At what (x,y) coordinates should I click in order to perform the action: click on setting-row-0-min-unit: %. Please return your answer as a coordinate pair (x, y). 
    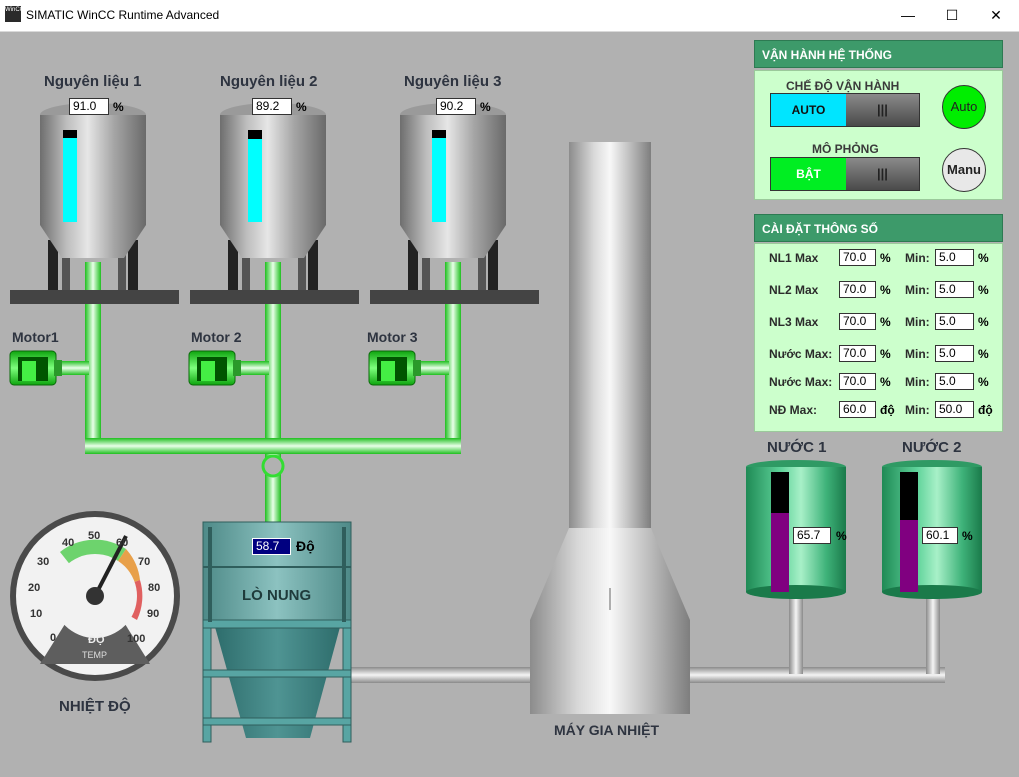
    Looking at the image, I should click on (983, 258).